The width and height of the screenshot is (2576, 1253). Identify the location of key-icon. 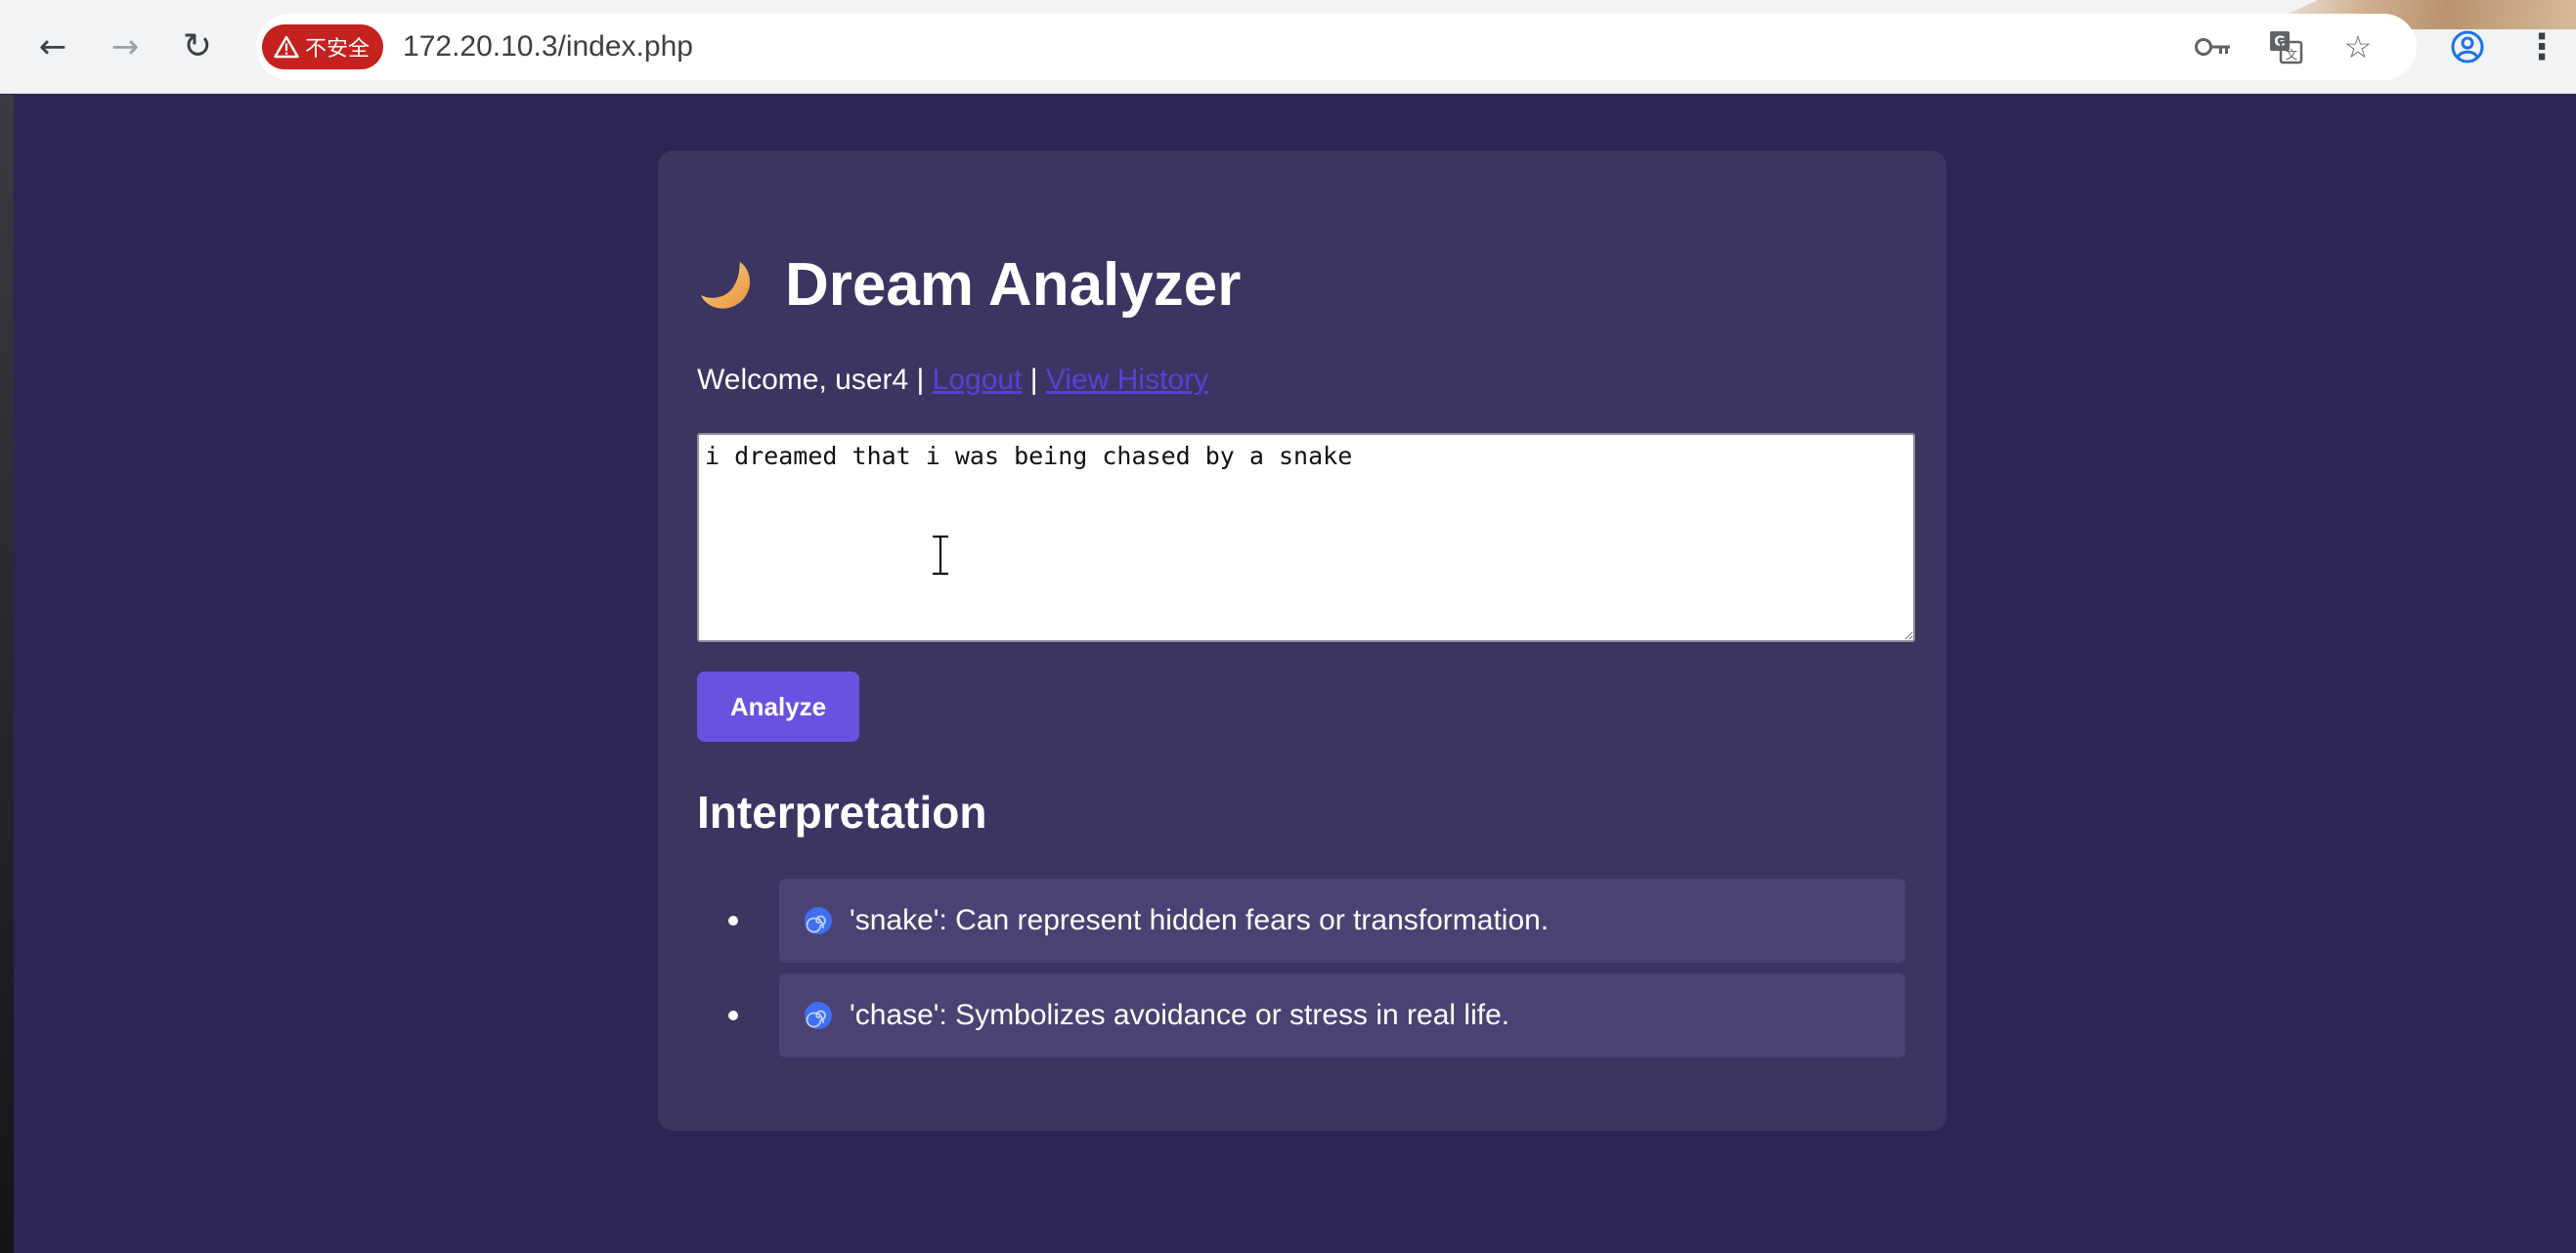
(2213, 46).